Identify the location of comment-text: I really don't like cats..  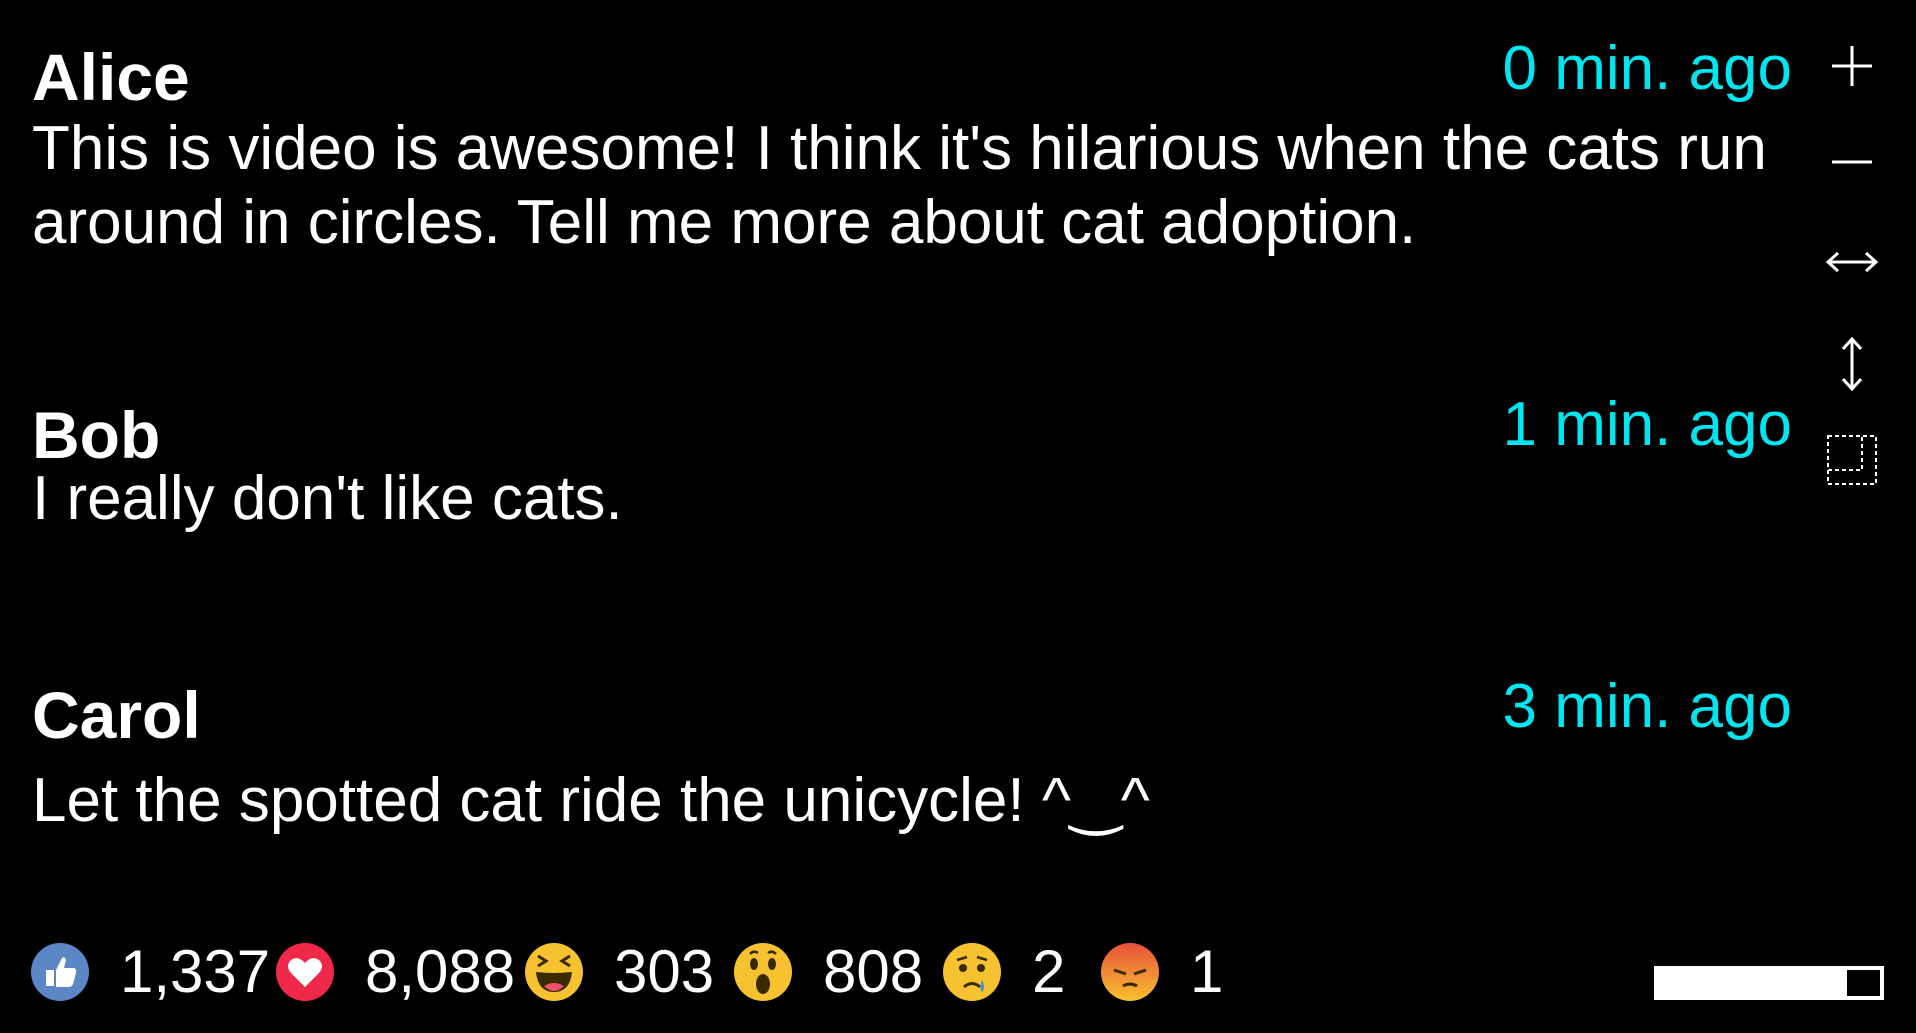
(327, 498).